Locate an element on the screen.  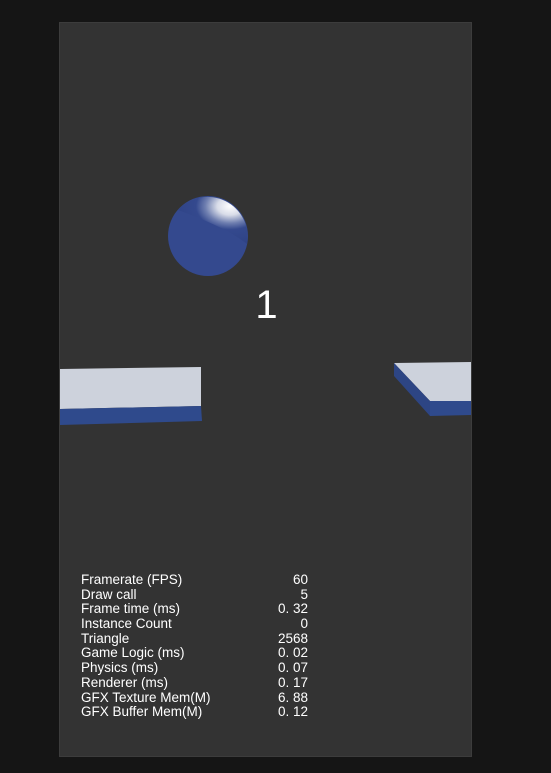
stat-row-gfx-buffer-mem: GFX Buffer Mem(M) 0. 12 is located at coordinates (196, 712).